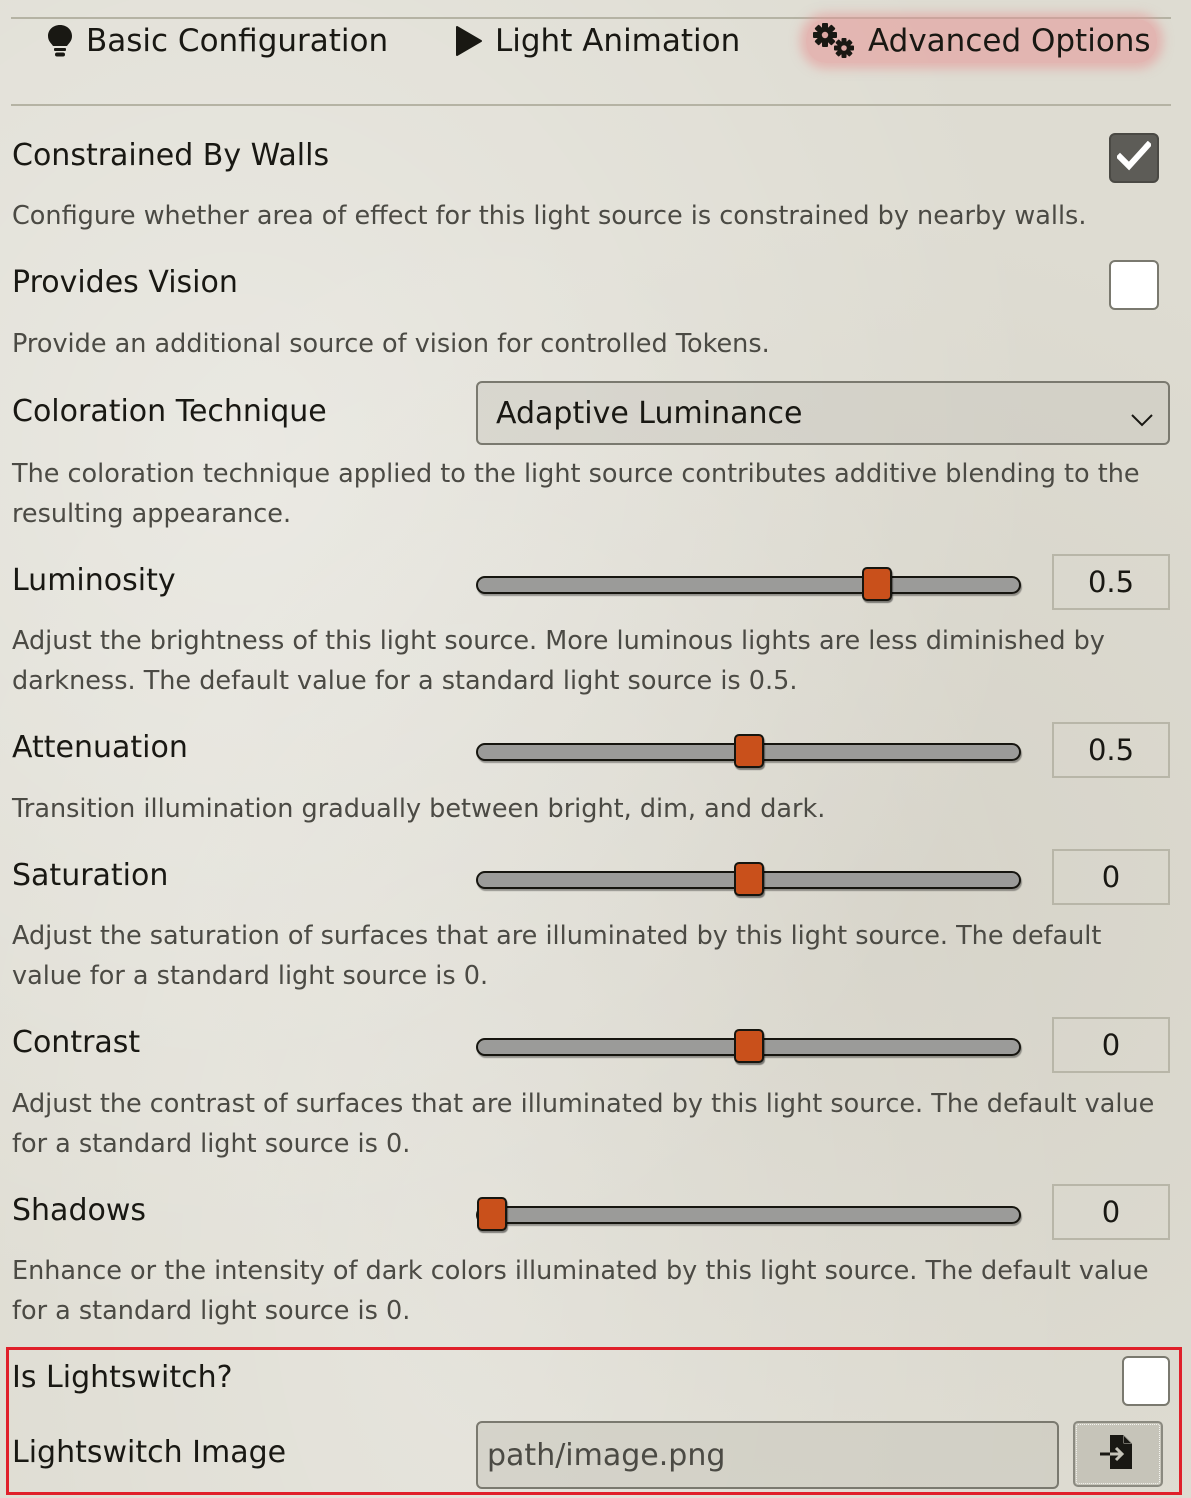 This screenshot has height=1498, width=1191. What do you see at coordinates (591, 105) in the screenshot?
I see `tabs-bottom-divider` at bounding box center [591, 105].